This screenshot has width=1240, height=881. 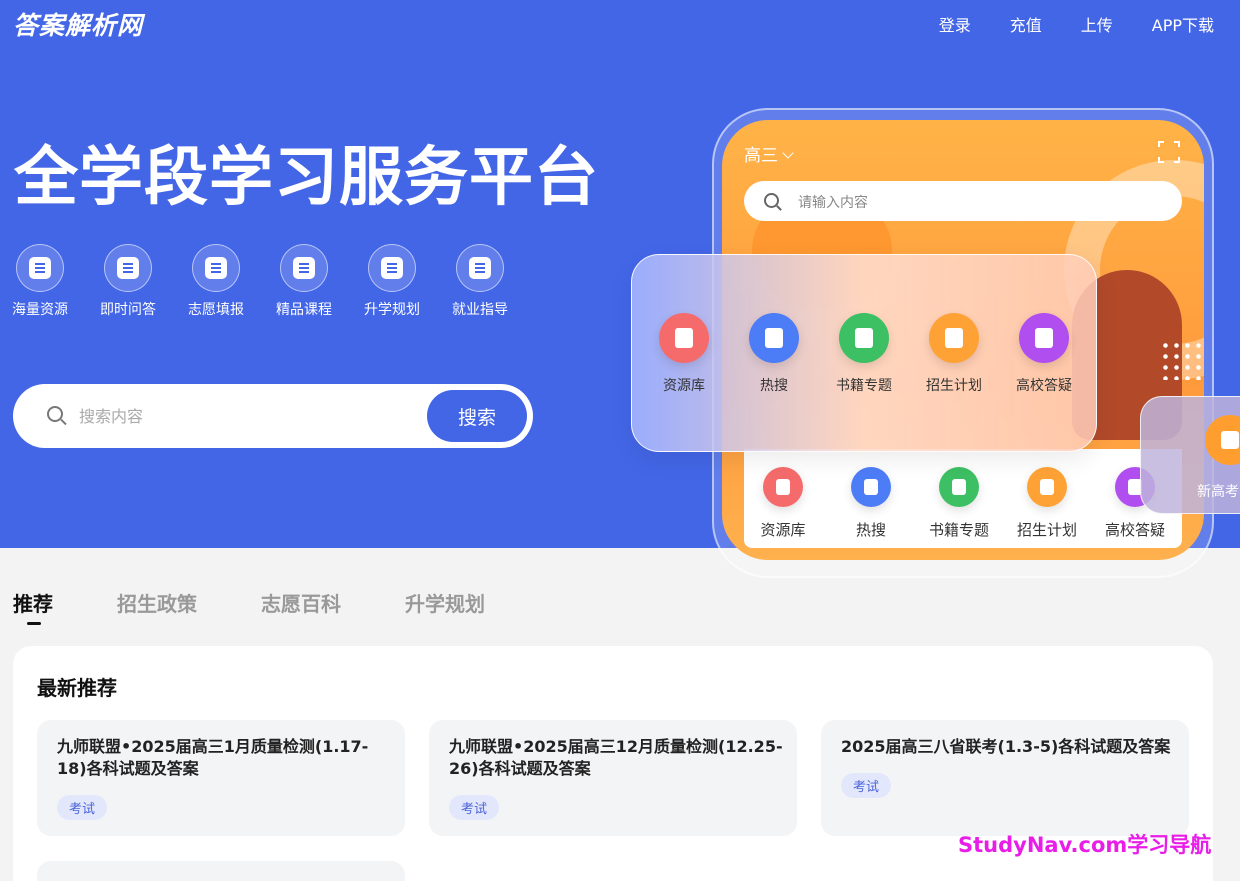 I want to click on briefcase-icon, so click(x=480, y=268).